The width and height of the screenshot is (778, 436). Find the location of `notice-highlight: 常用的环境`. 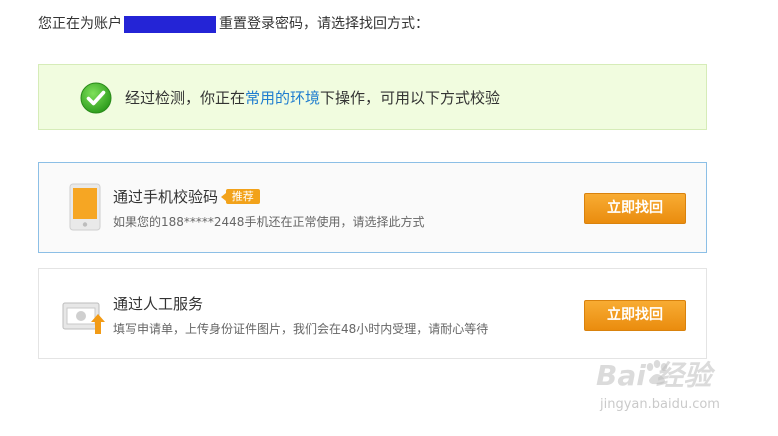

notice-highlight: 常用的环境 is located at coordinates (283, 98).